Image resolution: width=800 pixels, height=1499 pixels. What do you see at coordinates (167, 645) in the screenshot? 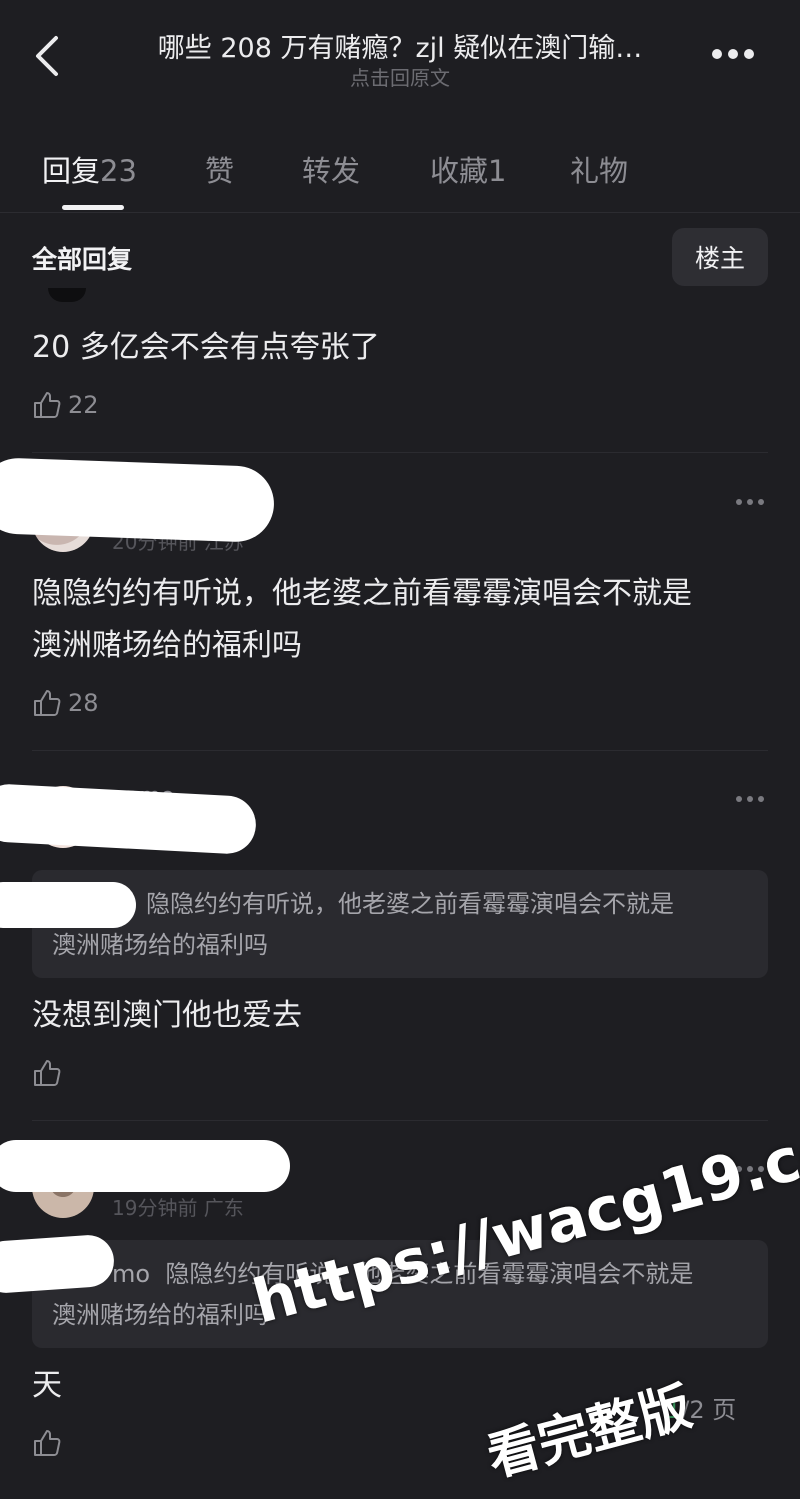
I see `comment-text-line: 澳洲赌场给的福利吗` at bounding box center [167, 645].